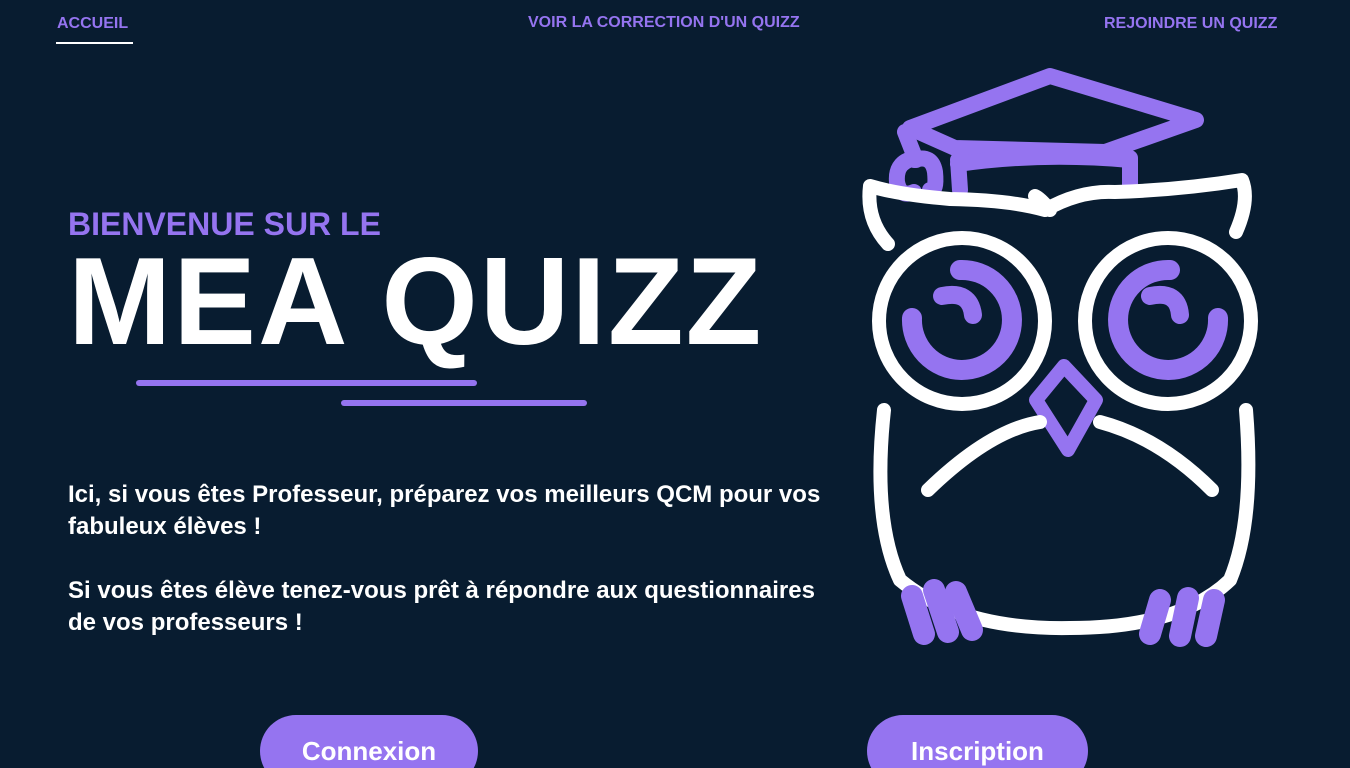  Describe the element at coordinates (369, 741) in the screenshot. I see `login-button: Connexion` at that location.